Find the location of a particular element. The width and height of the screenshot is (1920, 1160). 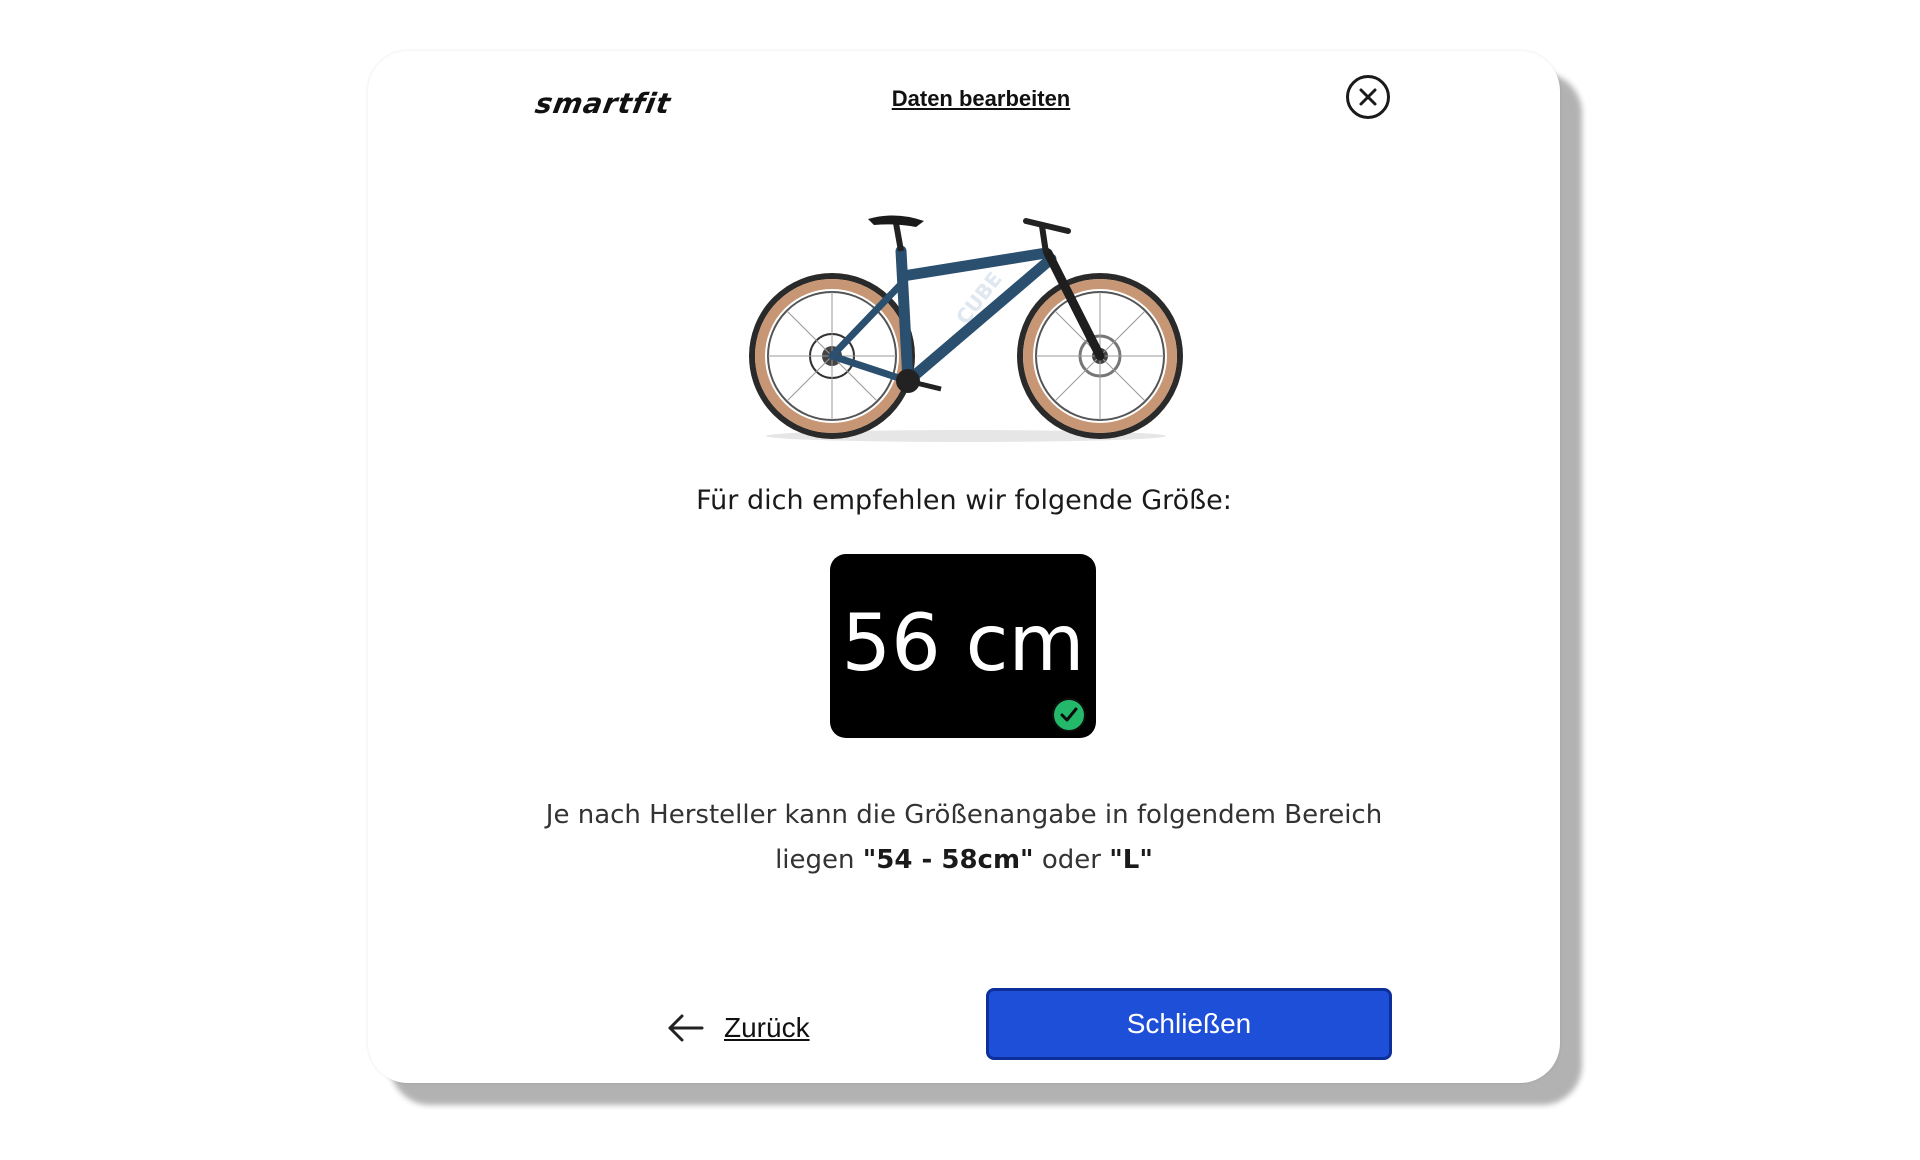

size-range-cm: "54 - 58cm" is located at coordinates (948, 860).